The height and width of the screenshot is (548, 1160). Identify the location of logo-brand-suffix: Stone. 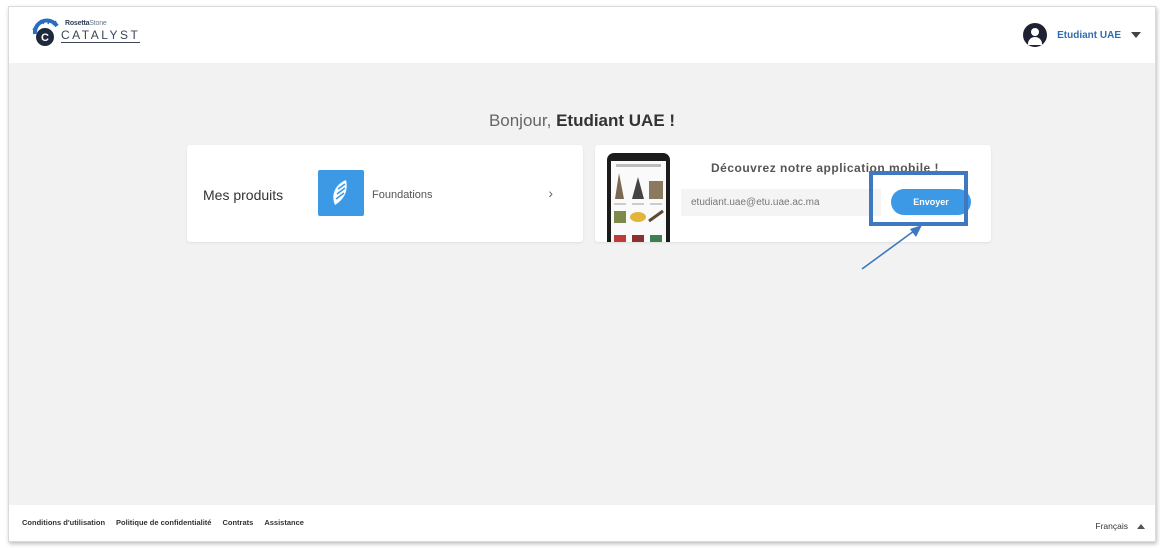
(98, 23).